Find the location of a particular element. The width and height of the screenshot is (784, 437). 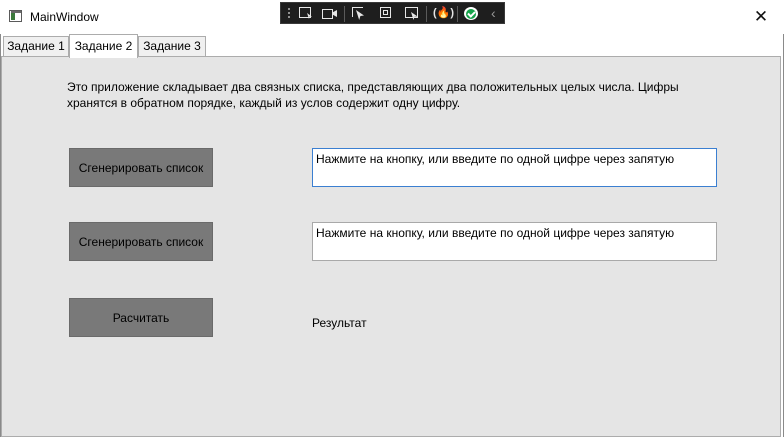

hot-reload-status-icon is located at coordinates (471, 13).